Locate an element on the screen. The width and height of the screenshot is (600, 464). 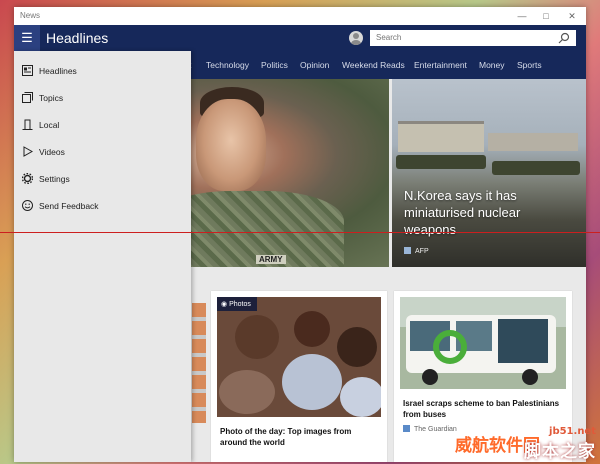
nav-item-technology: Technology is located at coordinates (227, 65).